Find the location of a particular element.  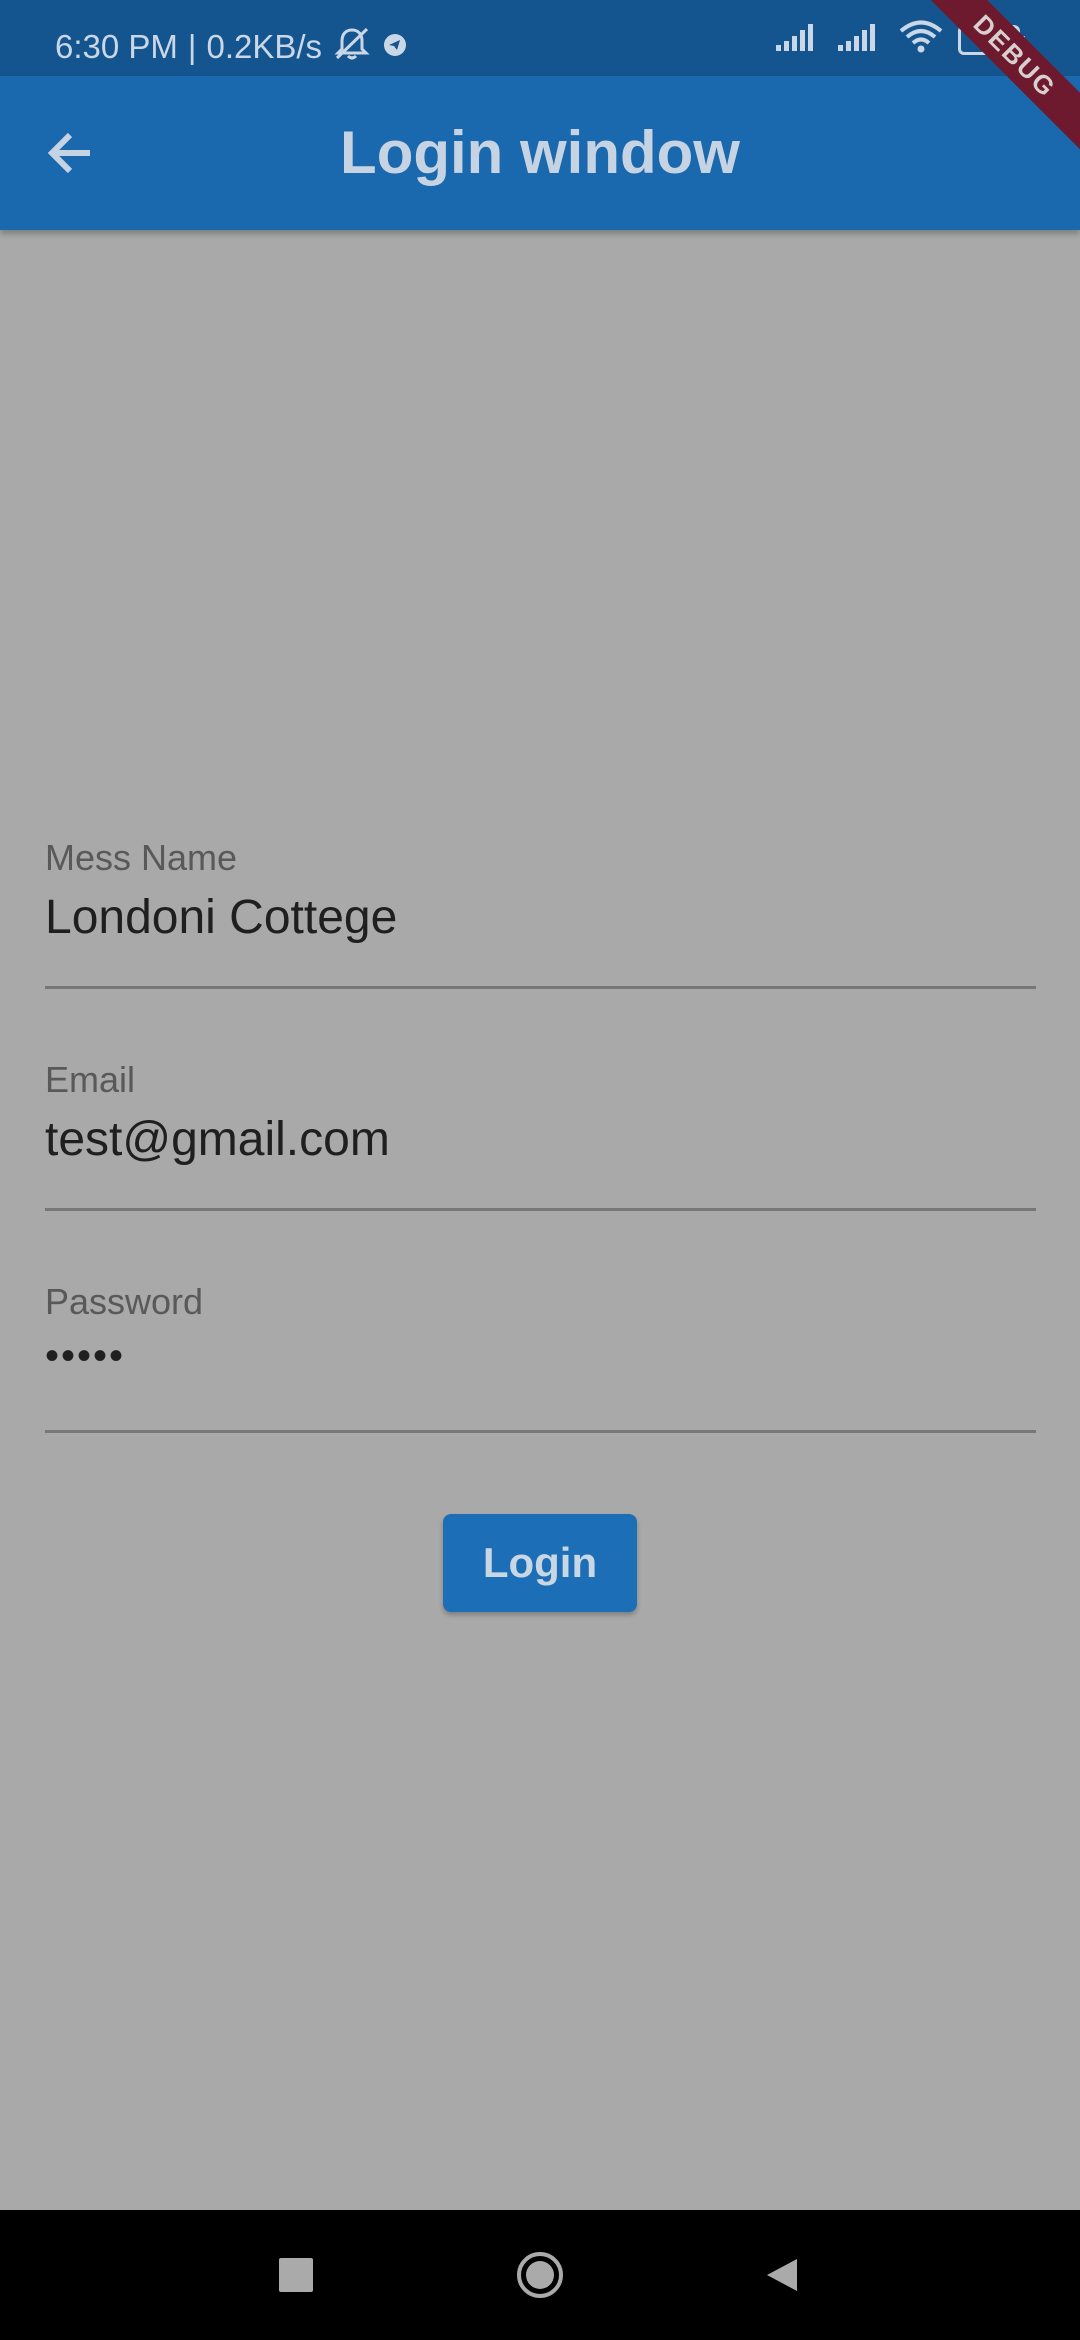

status-time: 6:30 PM is located at coordinates (116, 46).